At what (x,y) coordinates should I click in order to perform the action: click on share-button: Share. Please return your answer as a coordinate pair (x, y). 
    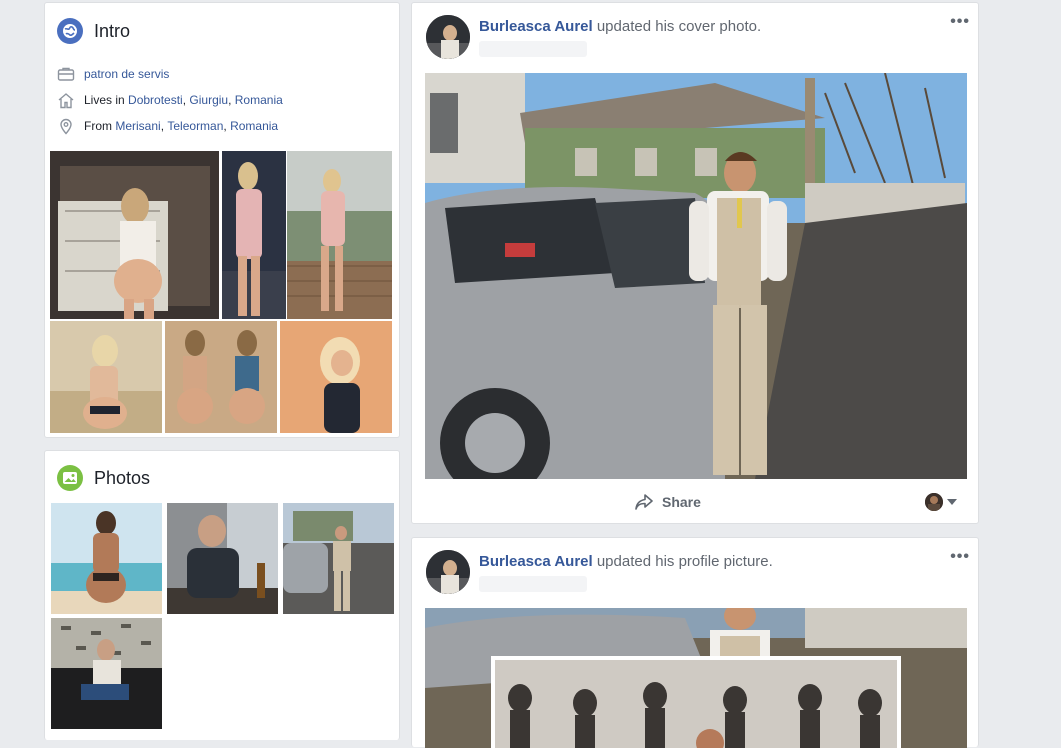
    Looking at the image, I should click on (667, 502).